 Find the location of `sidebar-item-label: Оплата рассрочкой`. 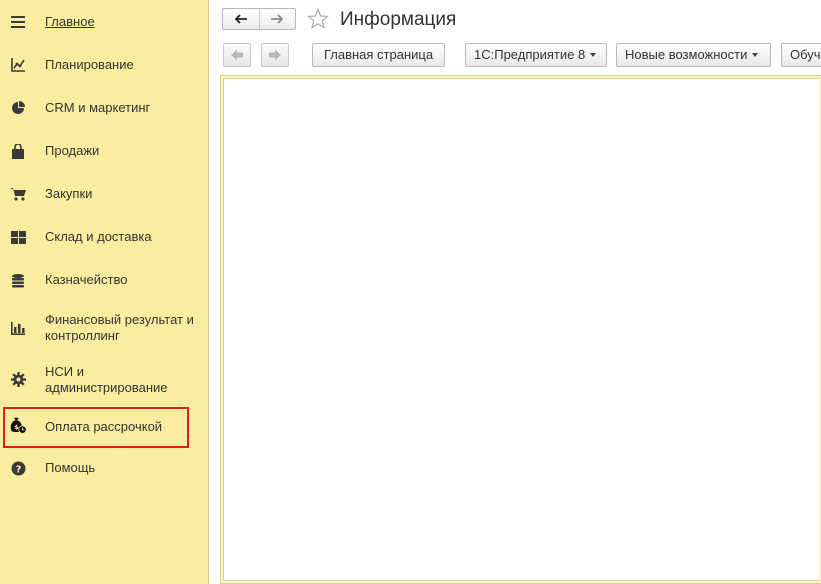

sidebar-item-label: Оплата рассрочкой is located at coordinates (104, 426).